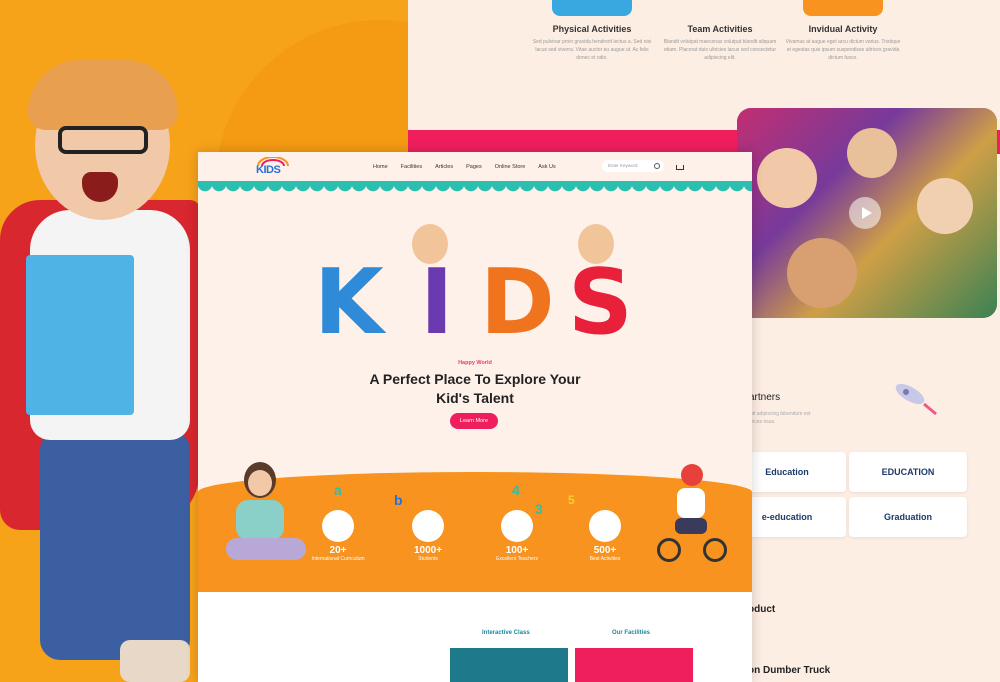 Image resolution: width=1000 pixels, height=682 pixels. What do you see at coordinates (506, 633) in the screenshot?
I see `interactive-class-title: Interactive Class` at bounding box center [506, 633].